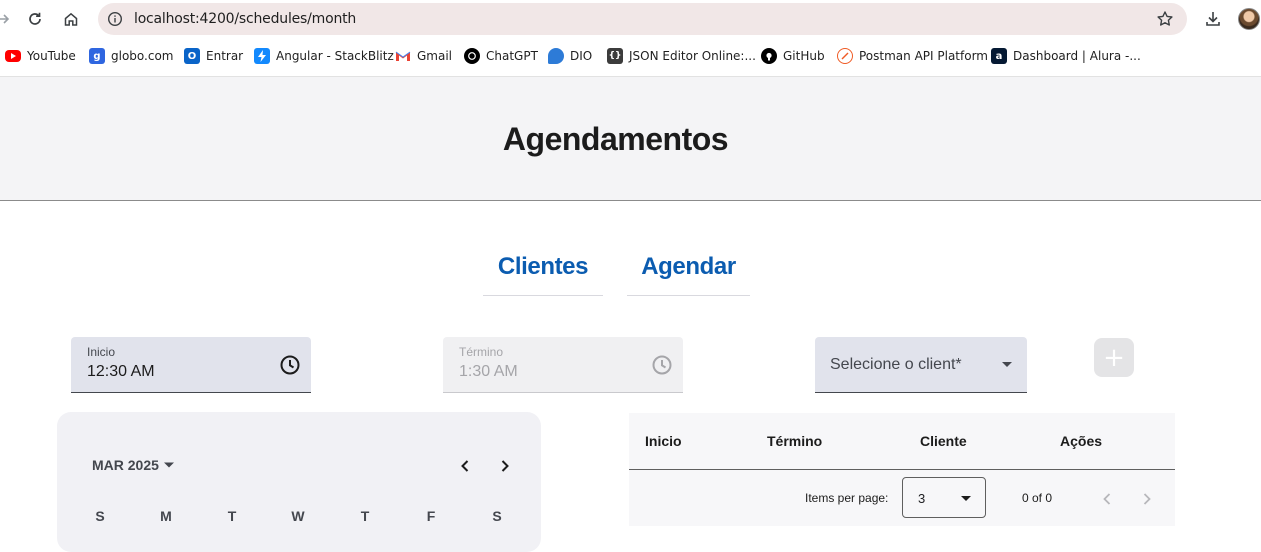 The width and height of the screenshot is (1261, 552). Describe the element at coordinates (615, 139) in the screenshot. I see `page-title: Agendamentos` at that location.